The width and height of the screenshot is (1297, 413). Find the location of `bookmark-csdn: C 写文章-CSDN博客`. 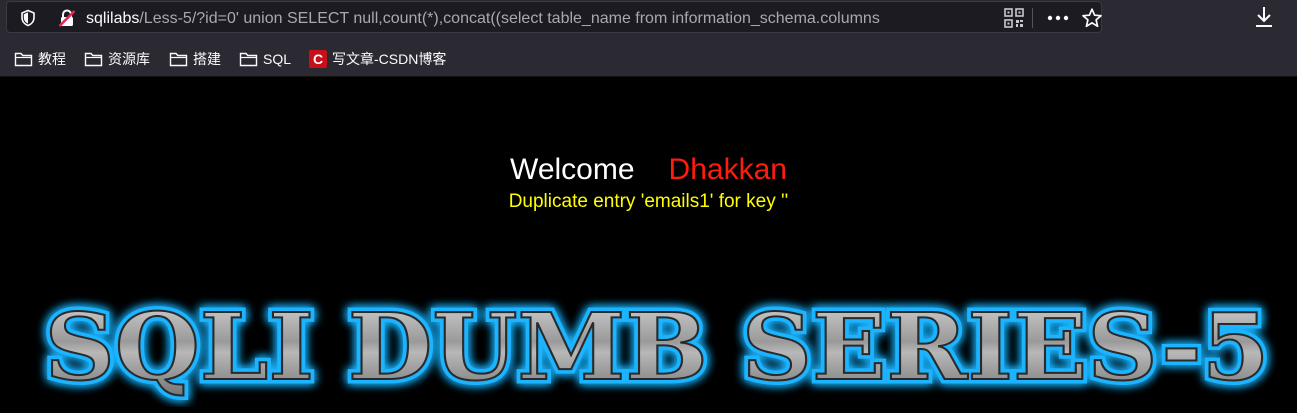

bookmark-csdn: C 写文章-CSDN博客 is located at coordinates (377, 59).